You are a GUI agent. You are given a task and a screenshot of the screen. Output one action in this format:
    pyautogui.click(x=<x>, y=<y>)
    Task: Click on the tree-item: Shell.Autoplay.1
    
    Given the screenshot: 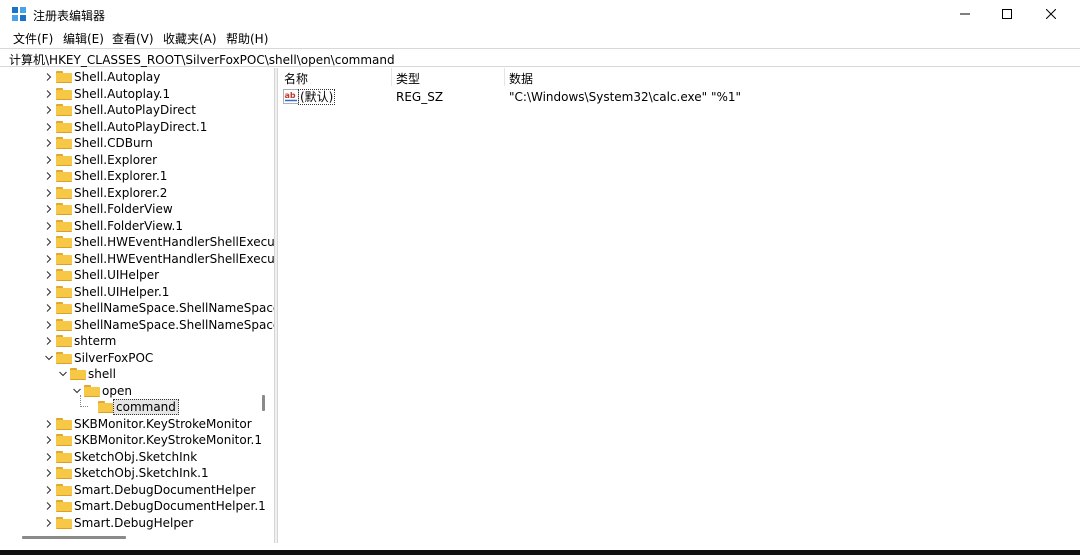 What is the action you would take?
    pyautogui.click(x=137, y=94)
    